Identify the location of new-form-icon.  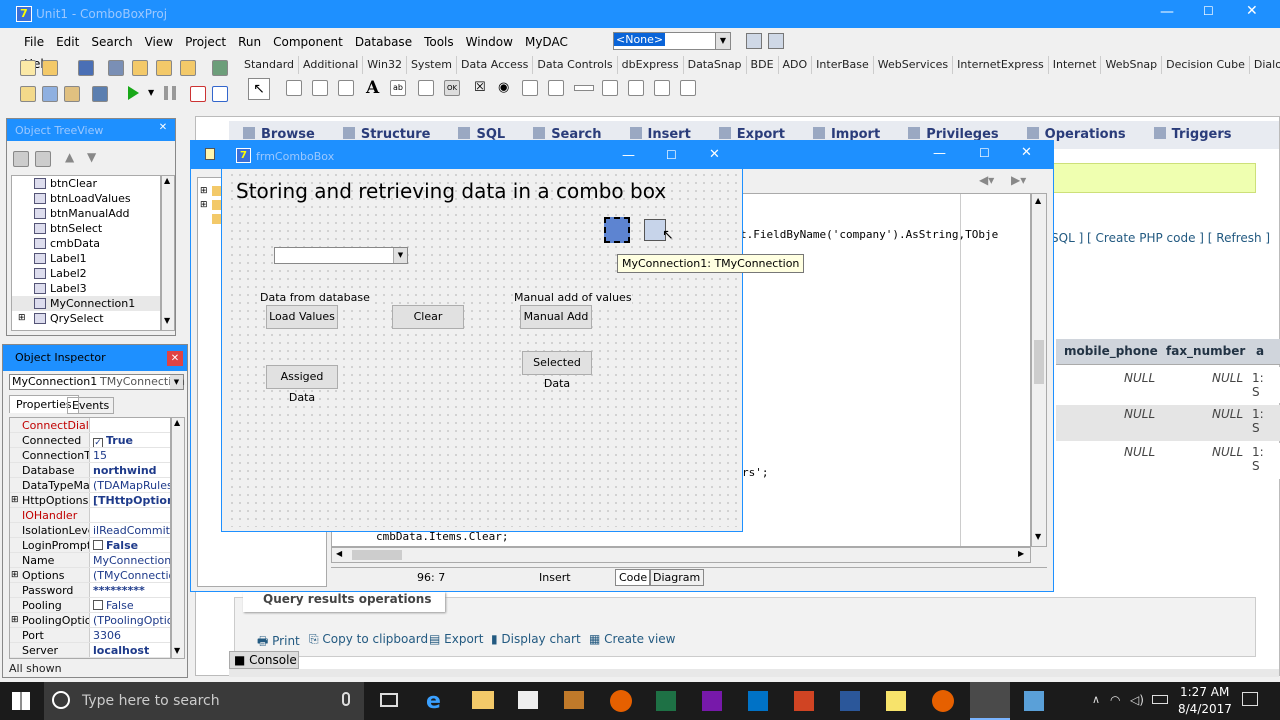
(100, 94).